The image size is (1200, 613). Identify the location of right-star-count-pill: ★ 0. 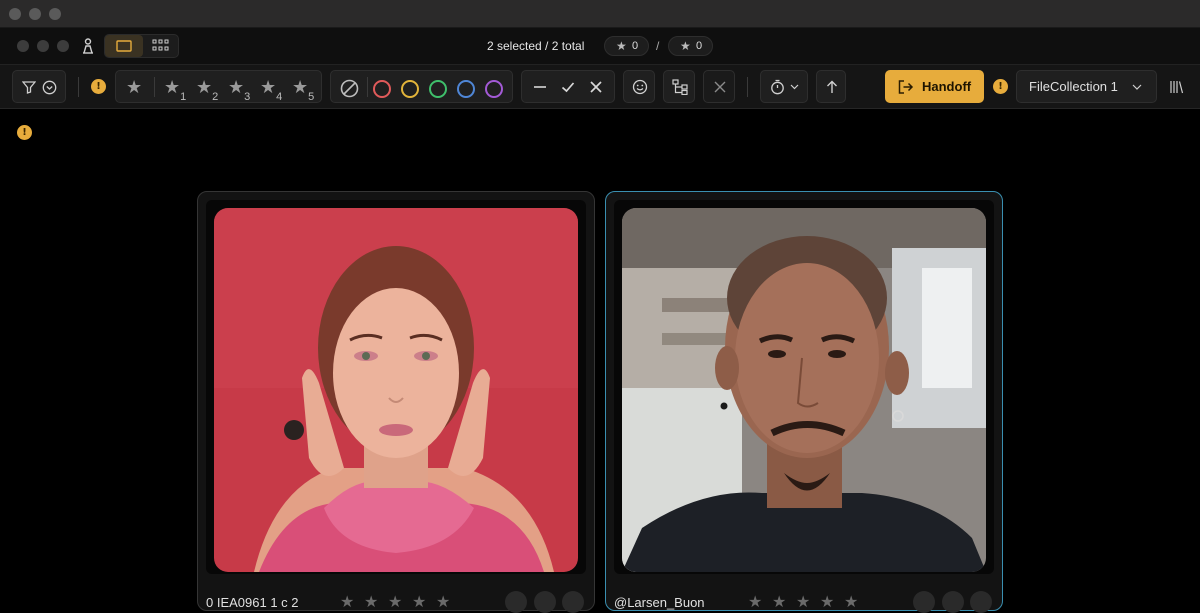
(690, 46).